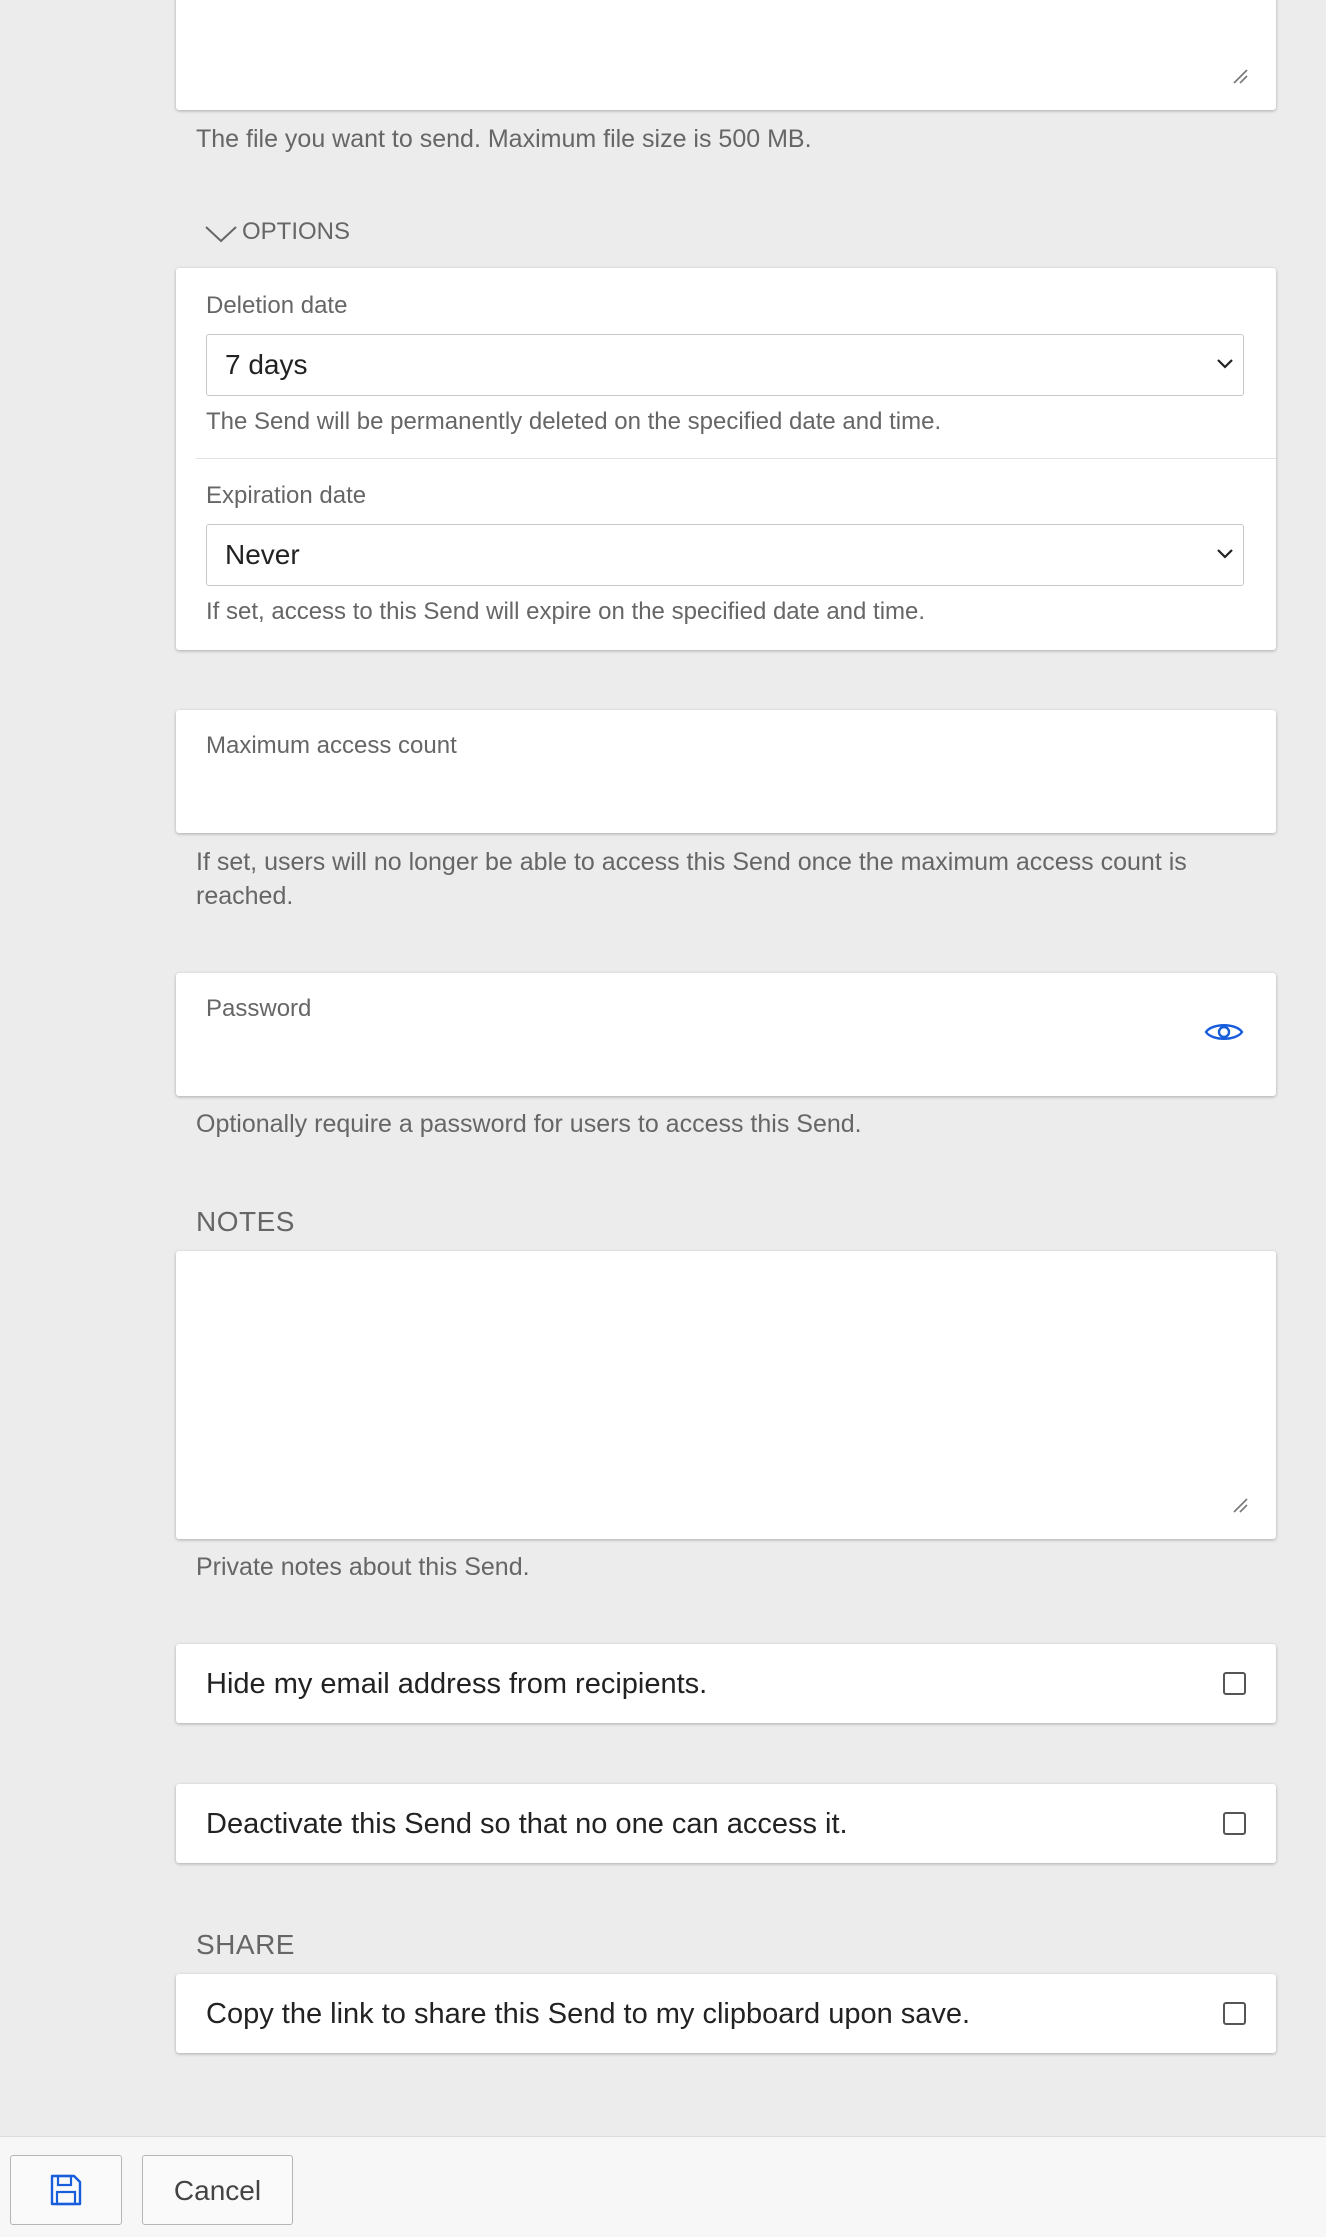  I want to click on deletion-date-select: 7 days, so click(725, 365).